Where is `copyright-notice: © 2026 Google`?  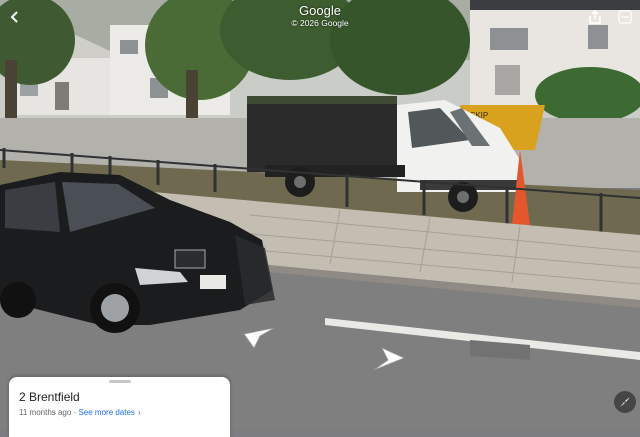 copyright-notice: © 2026 Google is located at coordinates (320, 23).